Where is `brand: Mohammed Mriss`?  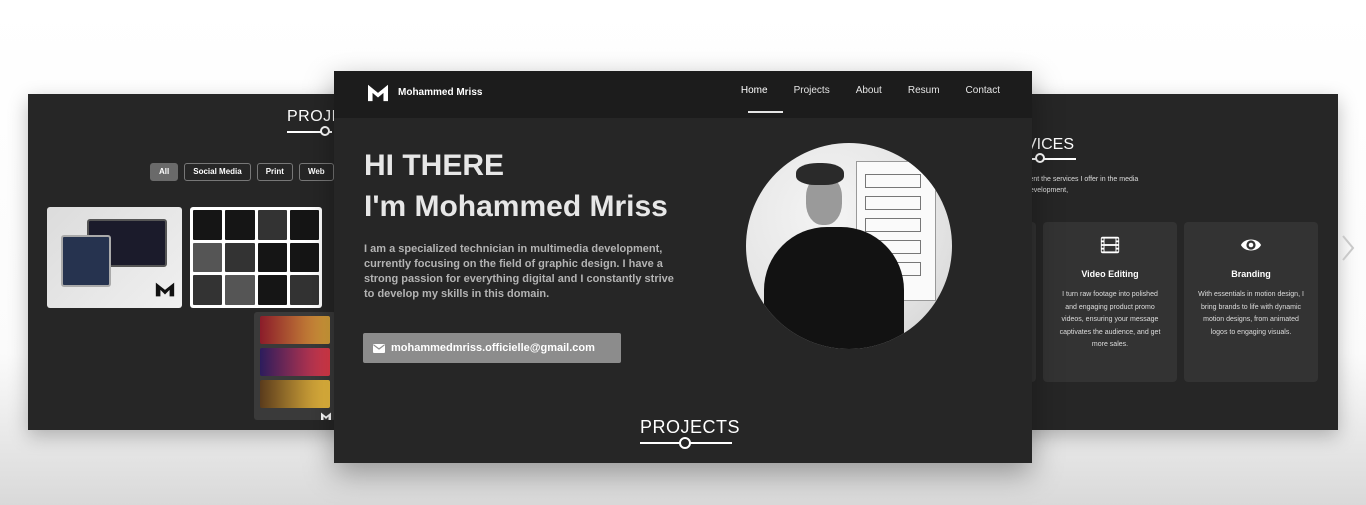 brand: Mohammed Mriss is located at coordinates (424, 92).